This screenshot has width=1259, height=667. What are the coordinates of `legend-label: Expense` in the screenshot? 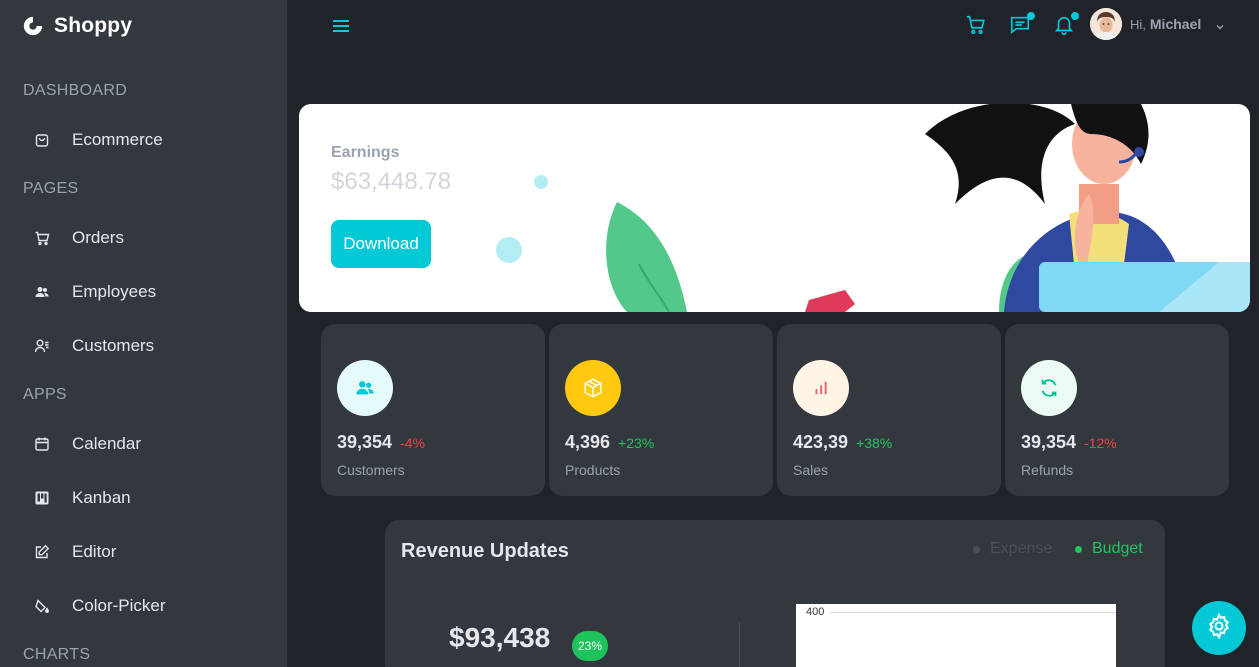 It's located at (1021, 548).